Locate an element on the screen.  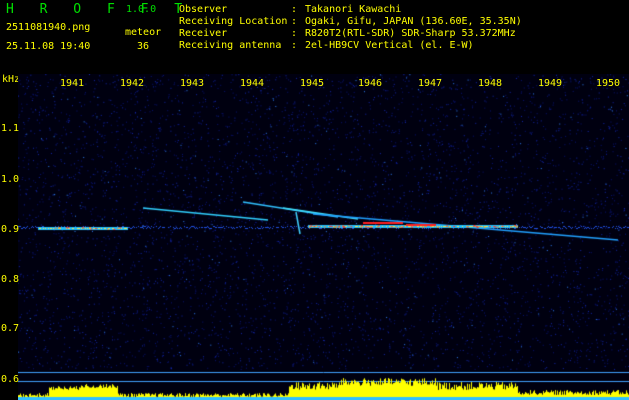
x-tick-label: 1946 is located at coordinates (370, 83).